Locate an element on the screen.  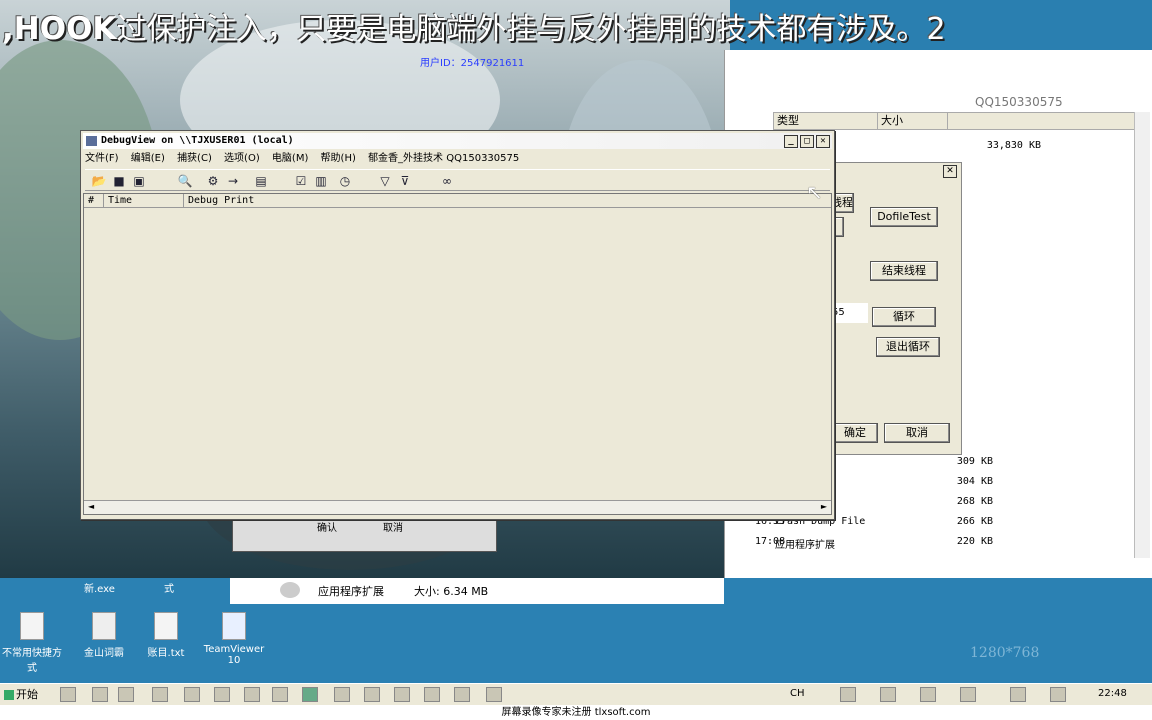
file-size: 304 KB is located at coordinates (974, 481).